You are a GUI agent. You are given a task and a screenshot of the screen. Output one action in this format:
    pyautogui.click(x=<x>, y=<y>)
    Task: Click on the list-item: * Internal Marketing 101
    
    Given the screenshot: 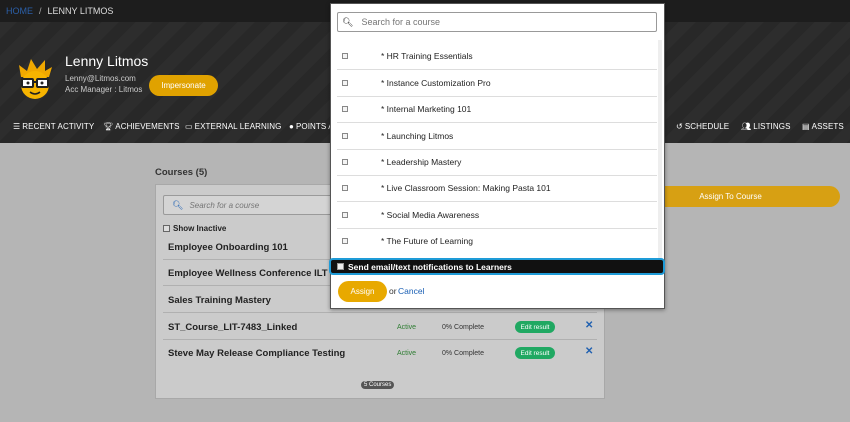 What is the action you would take?
    pyautogui.click(x=497, y=109)
    